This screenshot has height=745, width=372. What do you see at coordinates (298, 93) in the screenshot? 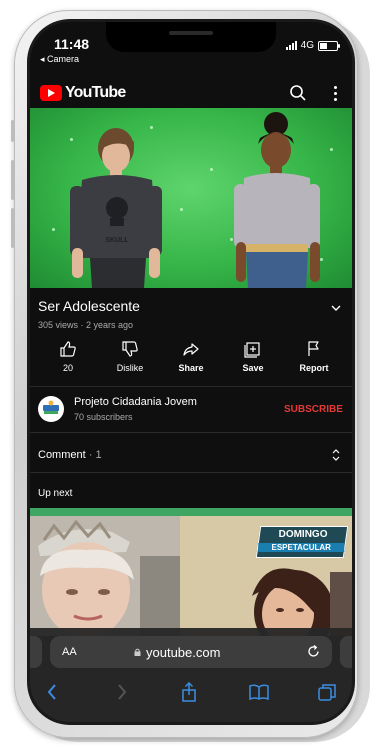
I see `search-icon` at bounding box center [298, 93].